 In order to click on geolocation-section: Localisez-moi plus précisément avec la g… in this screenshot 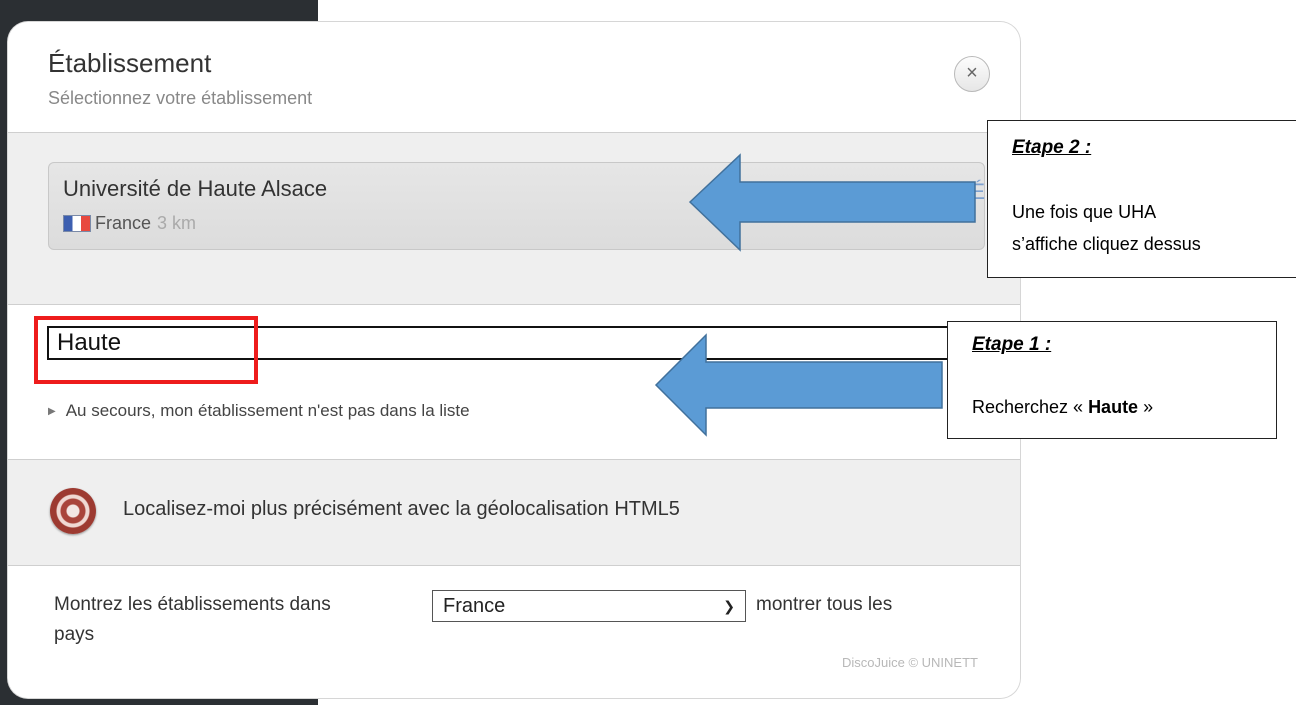, I will do `click(514, 513)`.